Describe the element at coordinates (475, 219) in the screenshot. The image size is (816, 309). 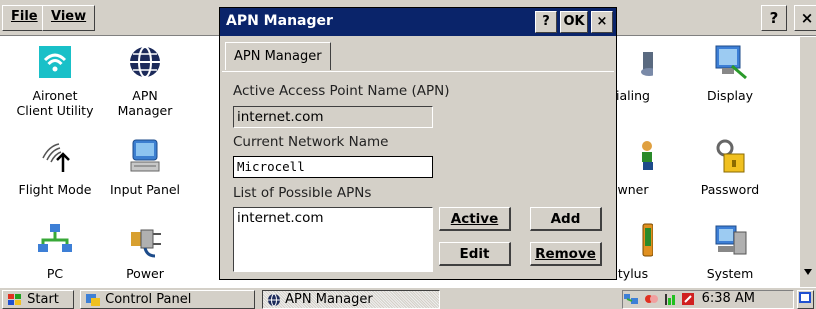
I see `active-button: Active` at that location.